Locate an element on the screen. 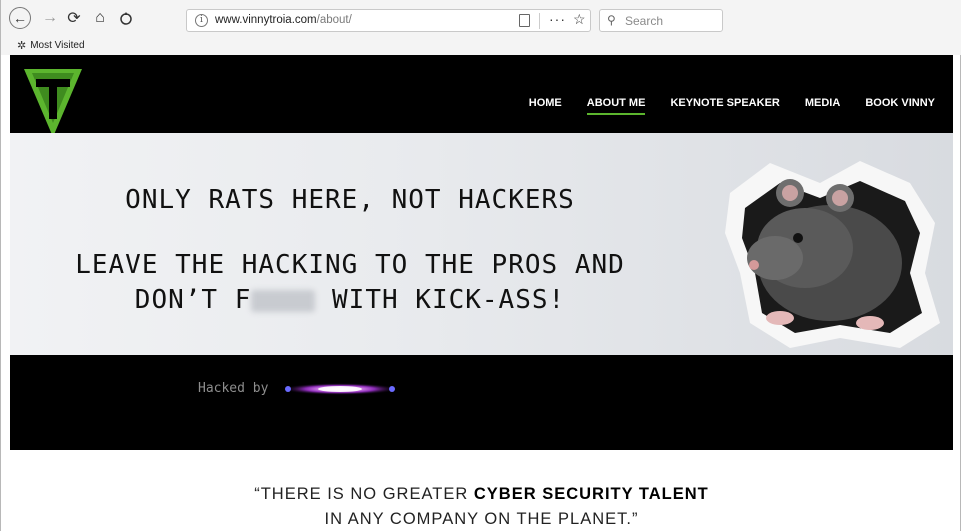 The image size is (961, 531). forward-button: → is located at coordinates (50, 18).